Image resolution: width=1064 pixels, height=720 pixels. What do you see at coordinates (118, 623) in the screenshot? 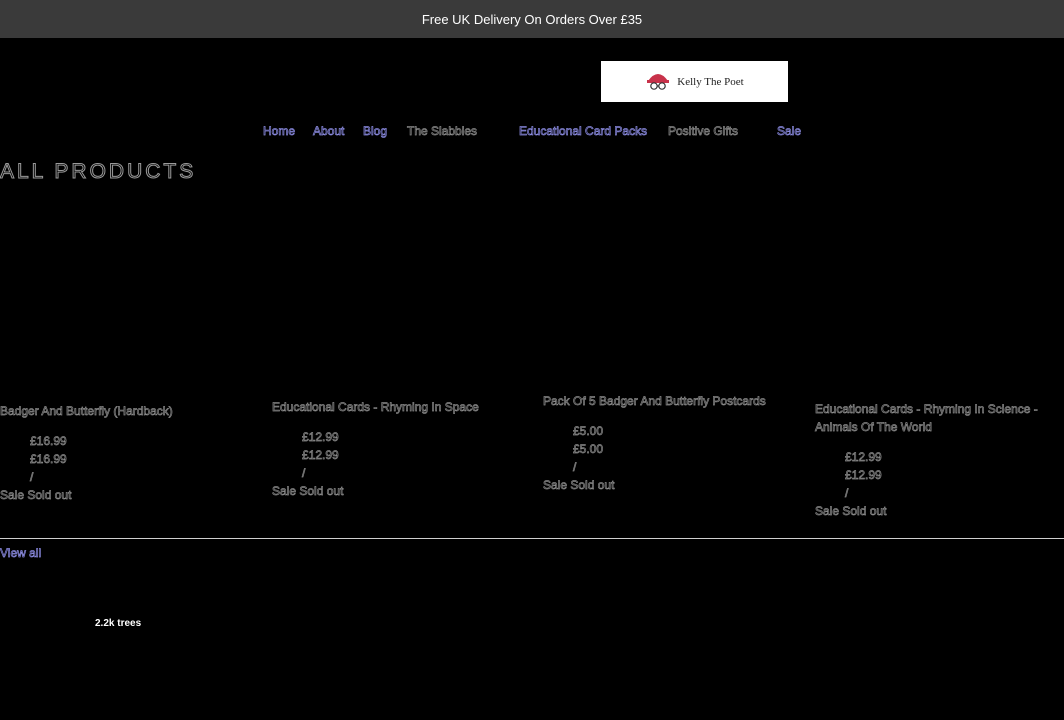
I see `trees-planted-badge: 2.2k trees` at bounding box center [118, 623].